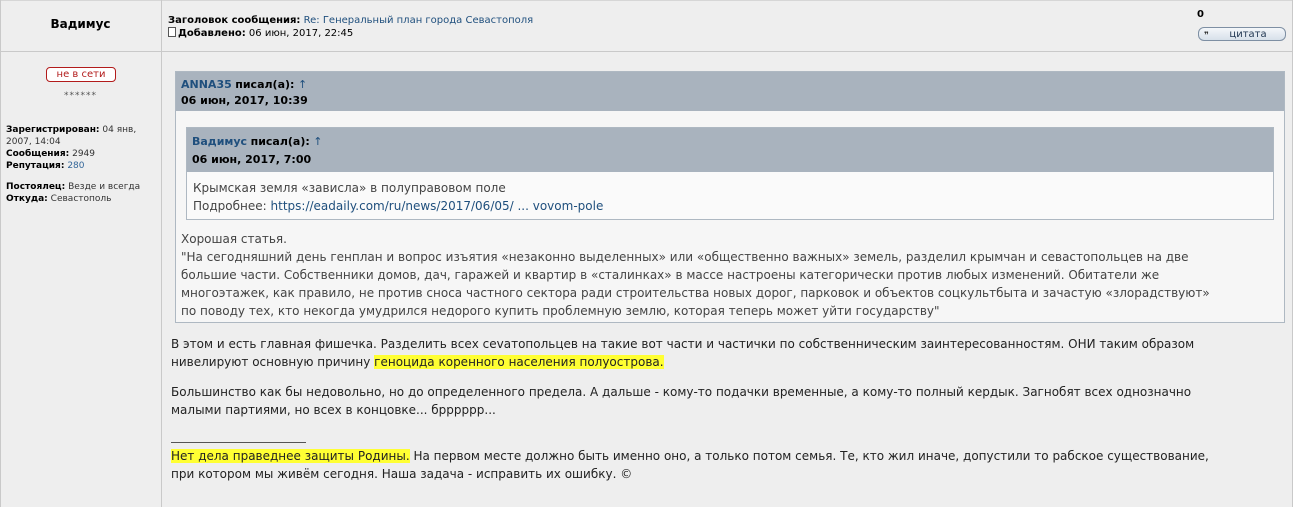 This screenshot has width=1293, height=507. What do you see at coordinates (238, 442) in the screenshot?
I see `signature-divider` at bounding box center [238, 442].